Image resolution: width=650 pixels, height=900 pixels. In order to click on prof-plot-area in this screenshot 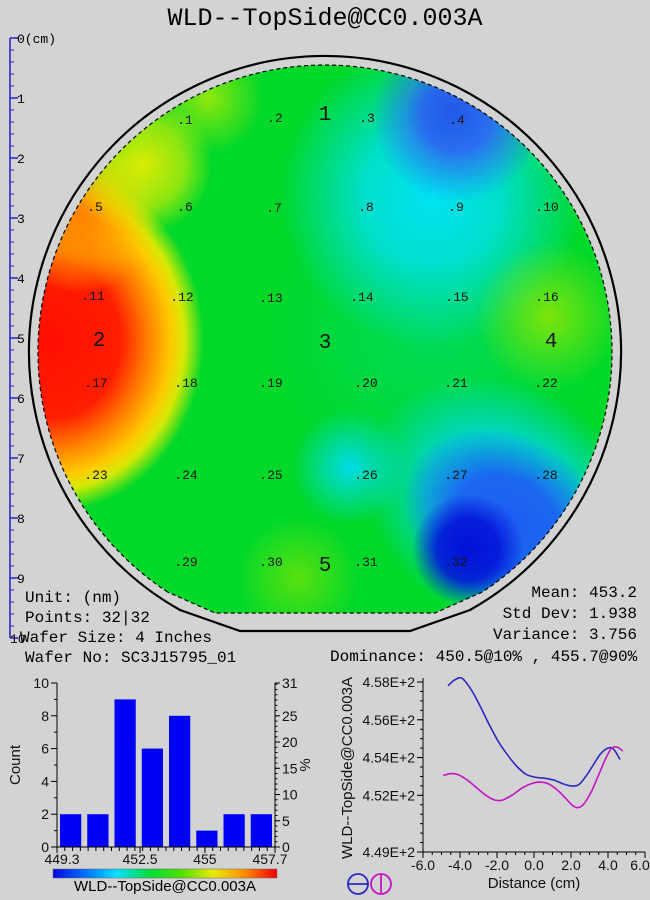, I will do `click(533, 743)`.